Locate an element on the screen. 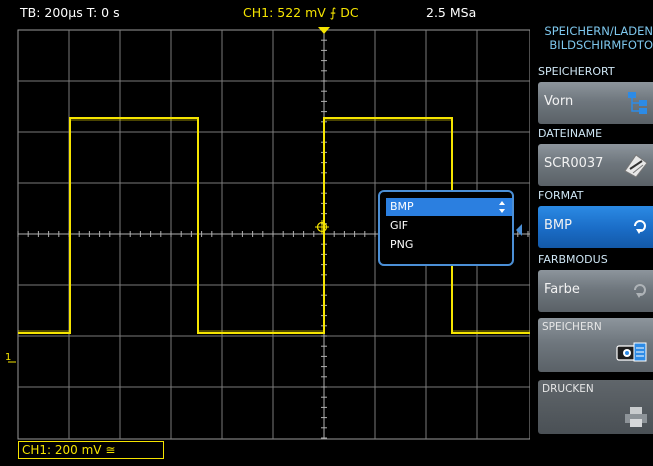  format-option-png: PNG is located at coordinates (449, 245).